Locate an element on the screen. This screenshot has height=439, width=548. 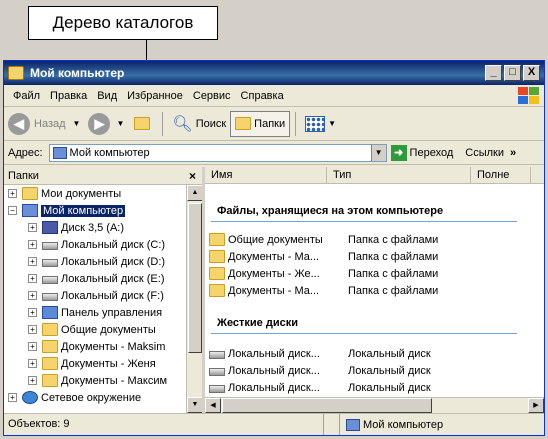
tree-item-my-computer: − Мой компьютер is located at coordinates (103, 210).